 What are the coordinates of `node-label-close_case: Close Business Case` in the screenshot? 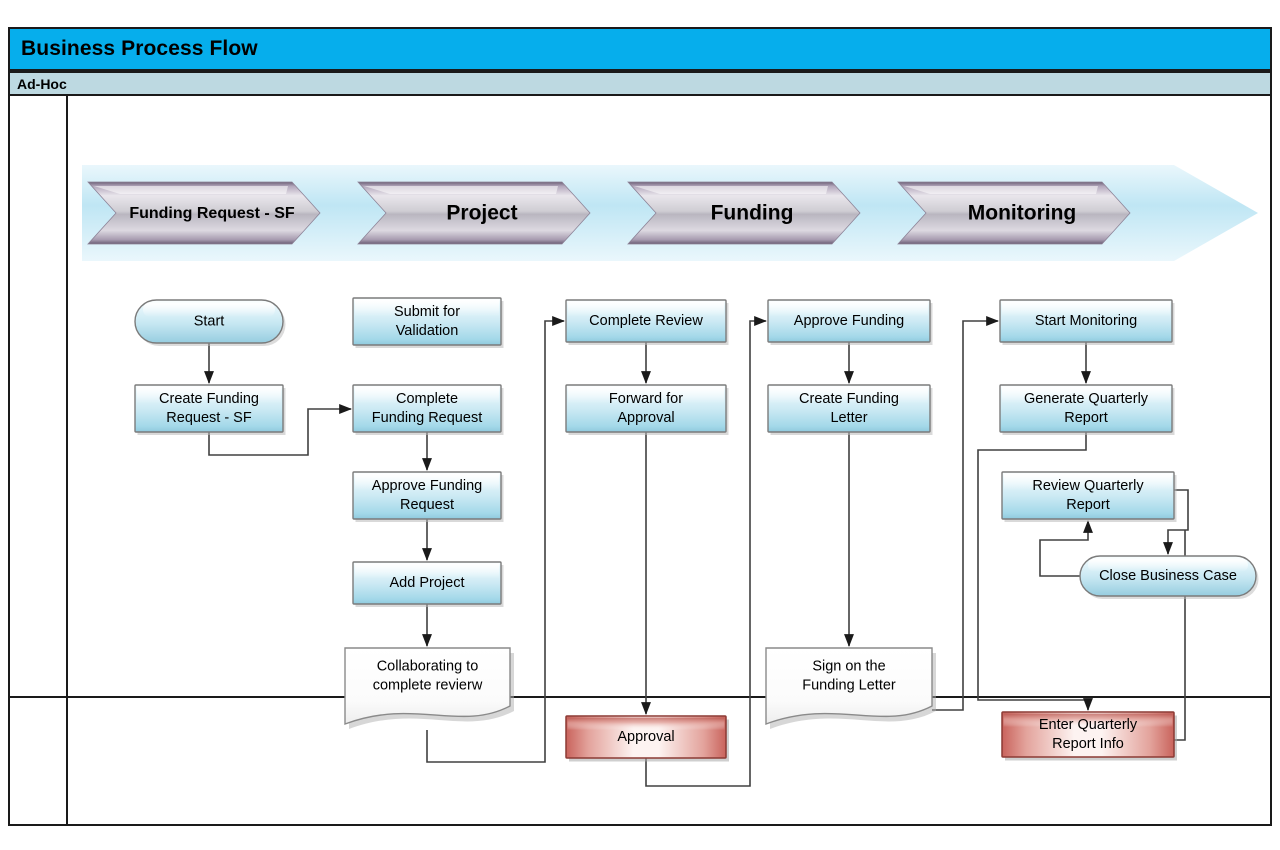 It's located at (1168, 576).